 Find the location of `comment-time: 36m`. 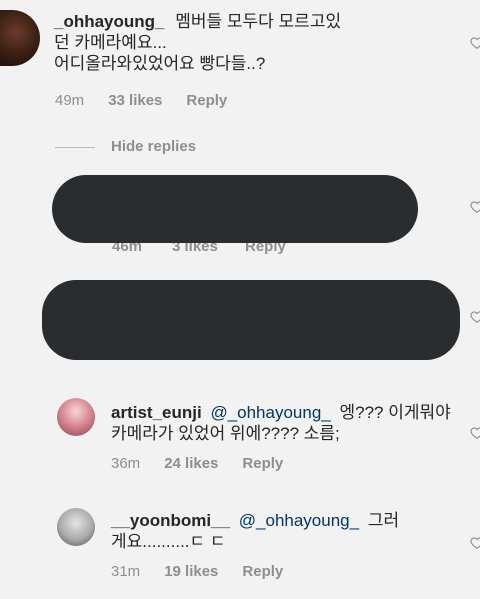

comment-time: 36m is located at coordinates (126, 463).